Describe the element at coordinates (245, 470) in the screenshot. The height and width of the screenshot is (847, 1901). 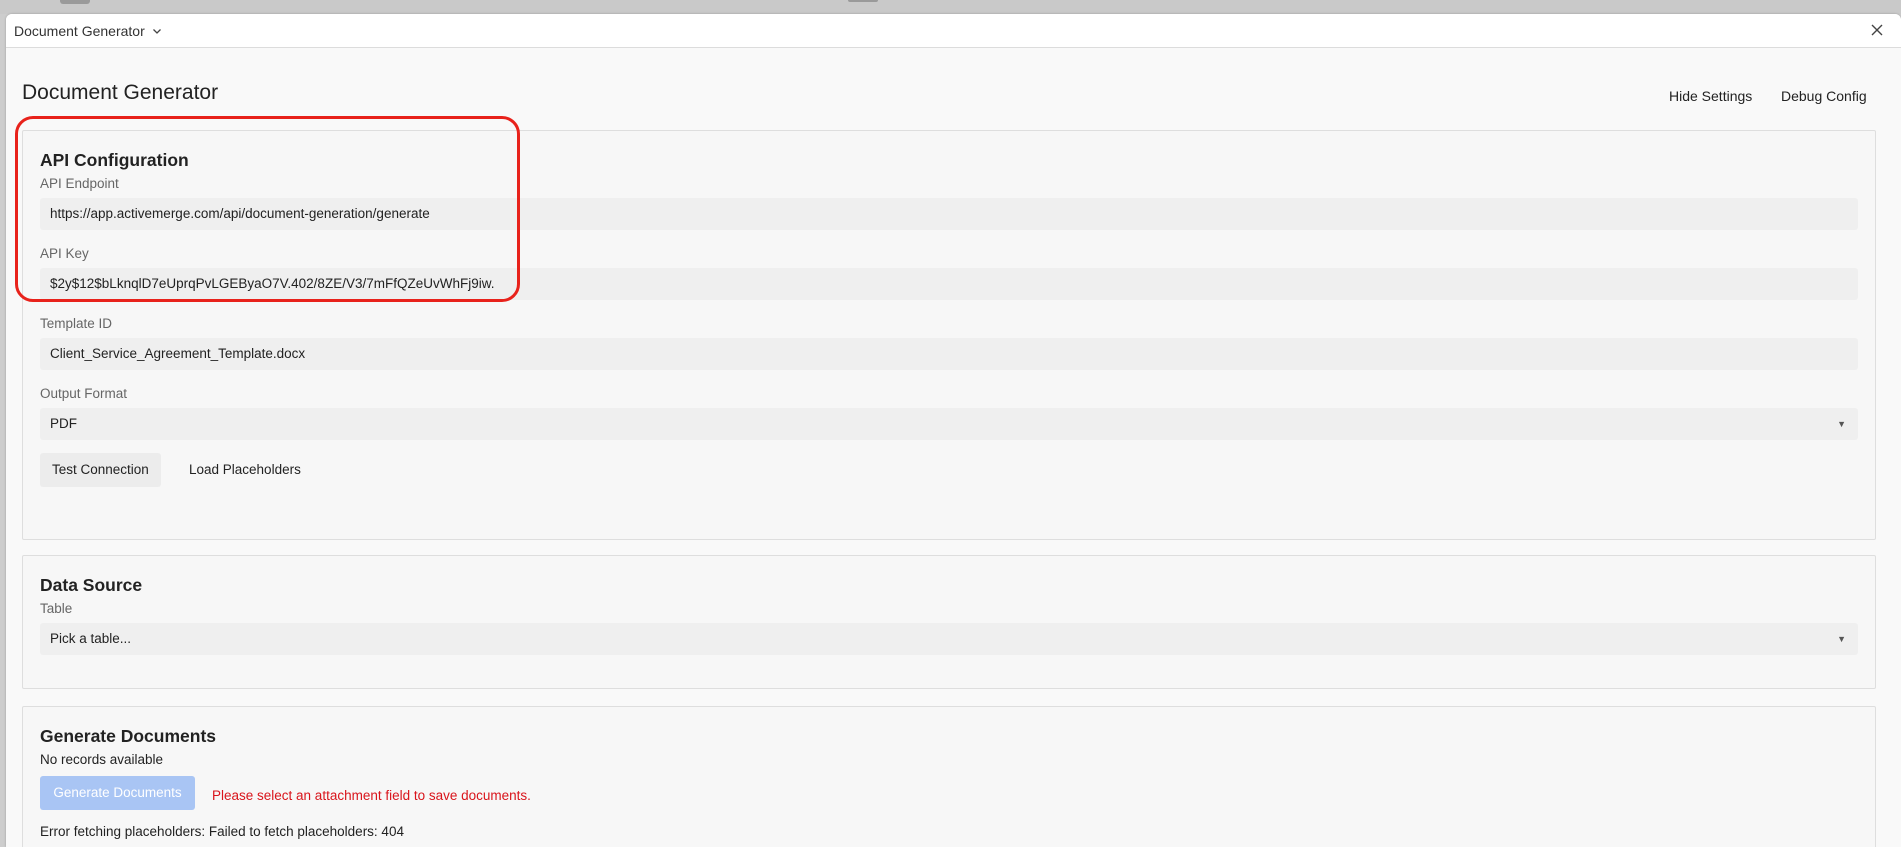
I see `load-placeholders-button: Load Placeholders` at that location.